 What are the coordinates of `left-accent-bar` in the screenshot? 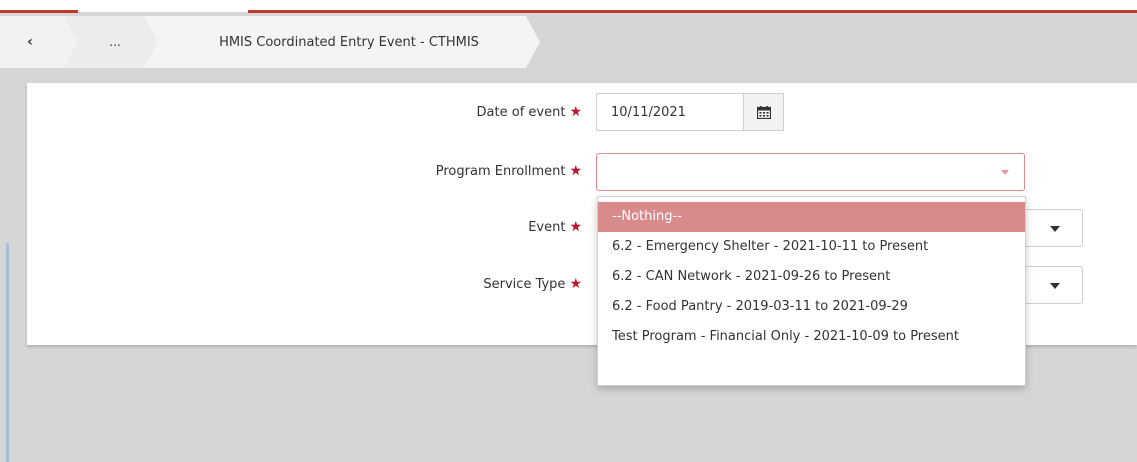 It's located at (7, 352).